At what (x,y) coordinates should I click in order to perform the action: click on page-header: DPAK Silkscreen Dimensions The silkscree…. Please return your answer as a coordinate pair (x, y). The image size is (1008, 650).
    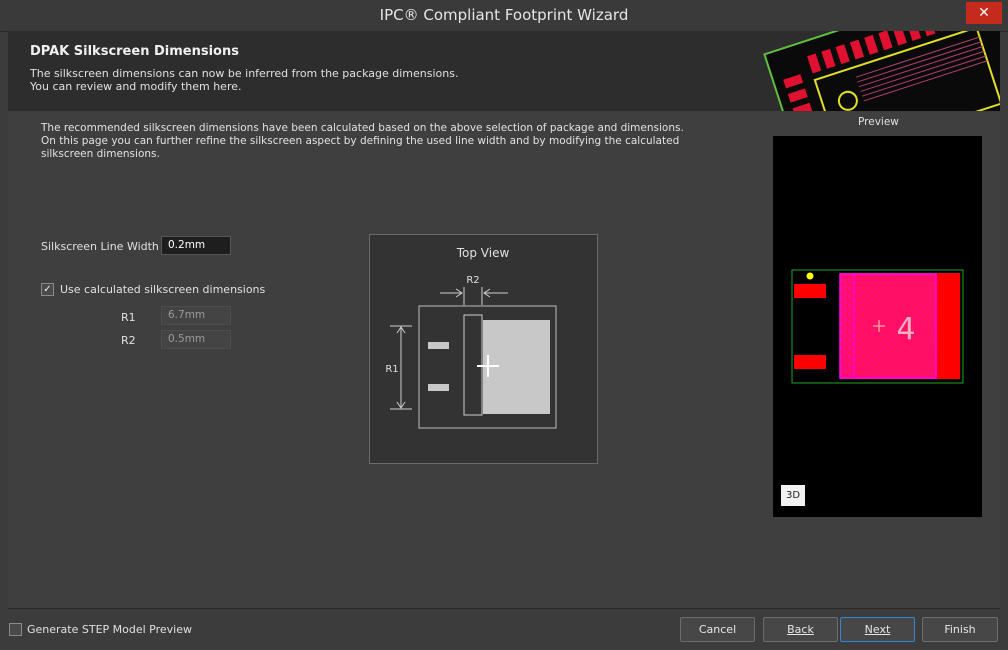
    Looking at the image, I should click on (504, 71).